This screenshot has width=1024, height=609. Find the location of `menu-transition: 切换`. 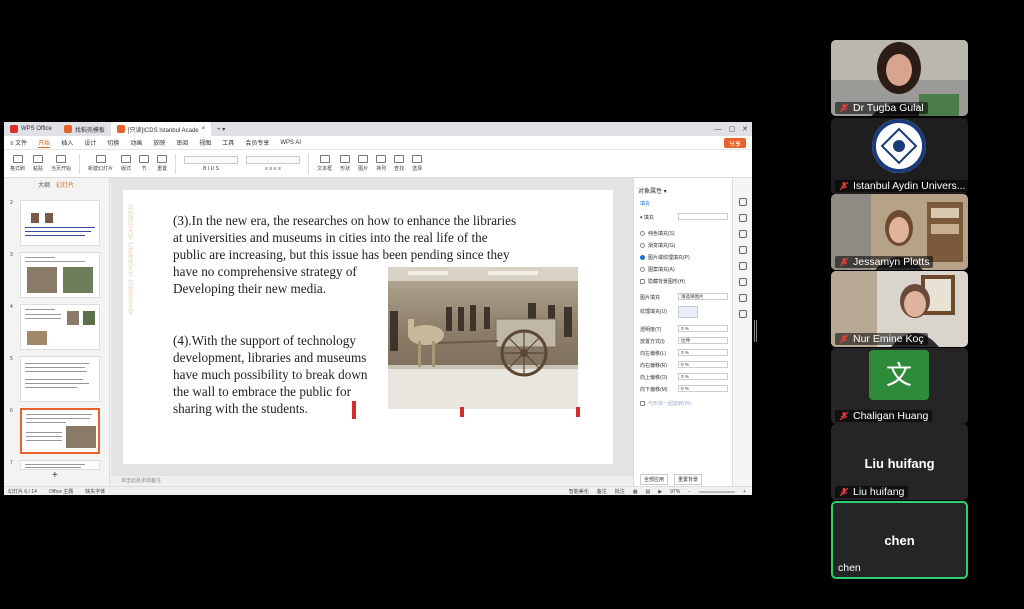

menu-transition: 切换 is located at coordinates (113, 142).